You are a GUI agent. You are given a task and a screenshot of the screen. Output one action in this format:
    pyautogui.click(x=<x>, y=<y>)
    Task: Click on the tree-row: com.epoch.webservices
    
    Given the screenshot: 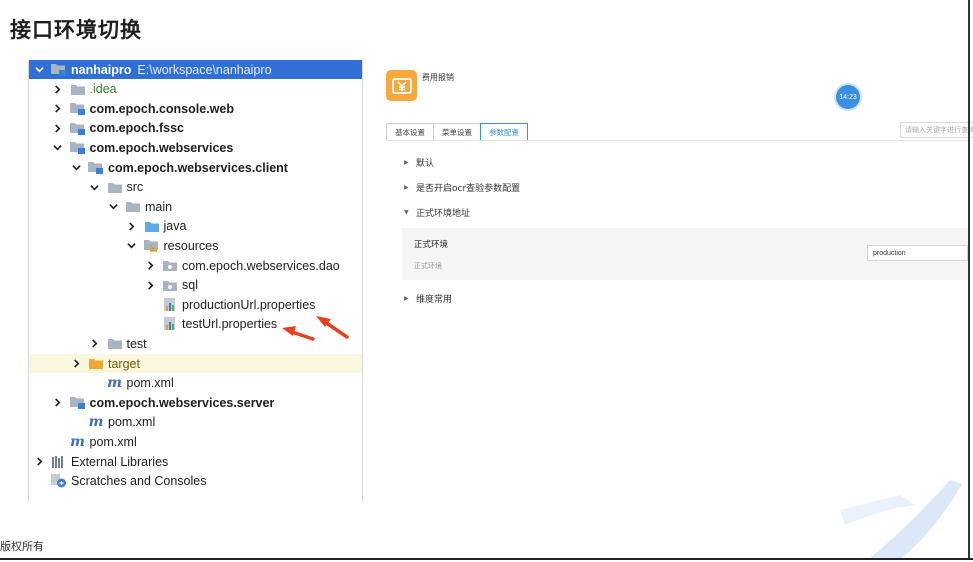 What is the action you would take?
    pyautogui.click(x=195, y=147)
    